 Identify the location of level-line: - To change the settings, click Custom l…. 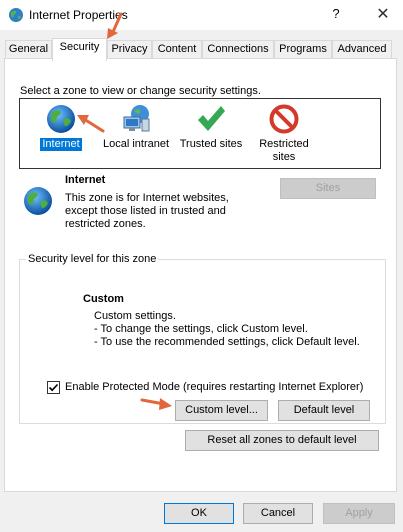
(201, 329).